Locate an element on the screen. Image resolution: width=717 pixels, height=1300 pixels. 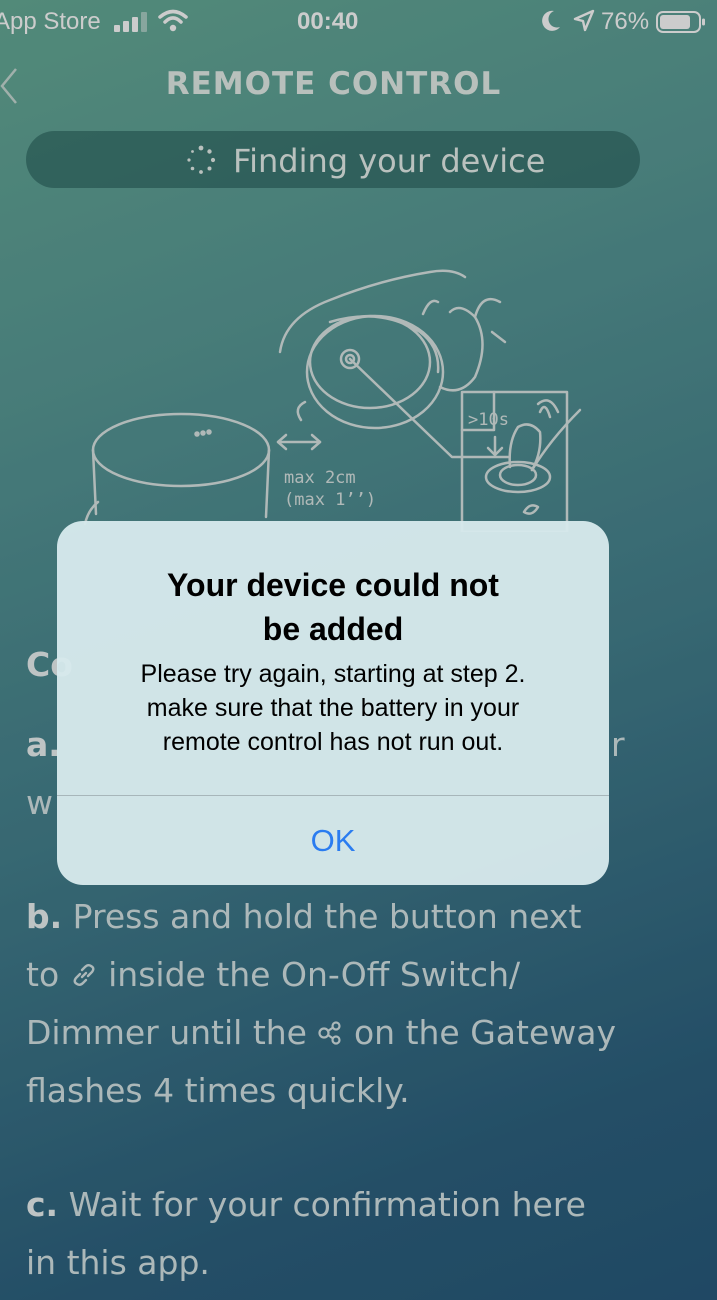
alert-title: Your device could not be added is located at coordinates (333, 607).